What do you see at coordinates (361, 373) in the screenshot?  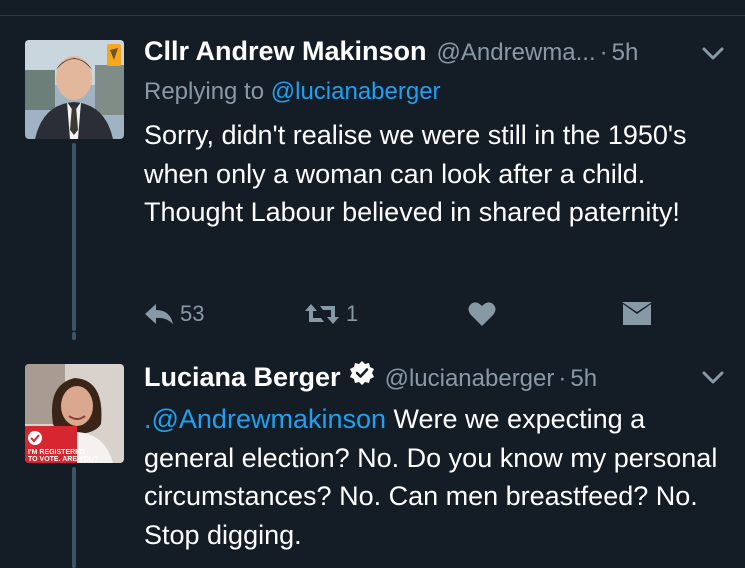 I see `verified-badge-icon` at bounding box center [361, 373].